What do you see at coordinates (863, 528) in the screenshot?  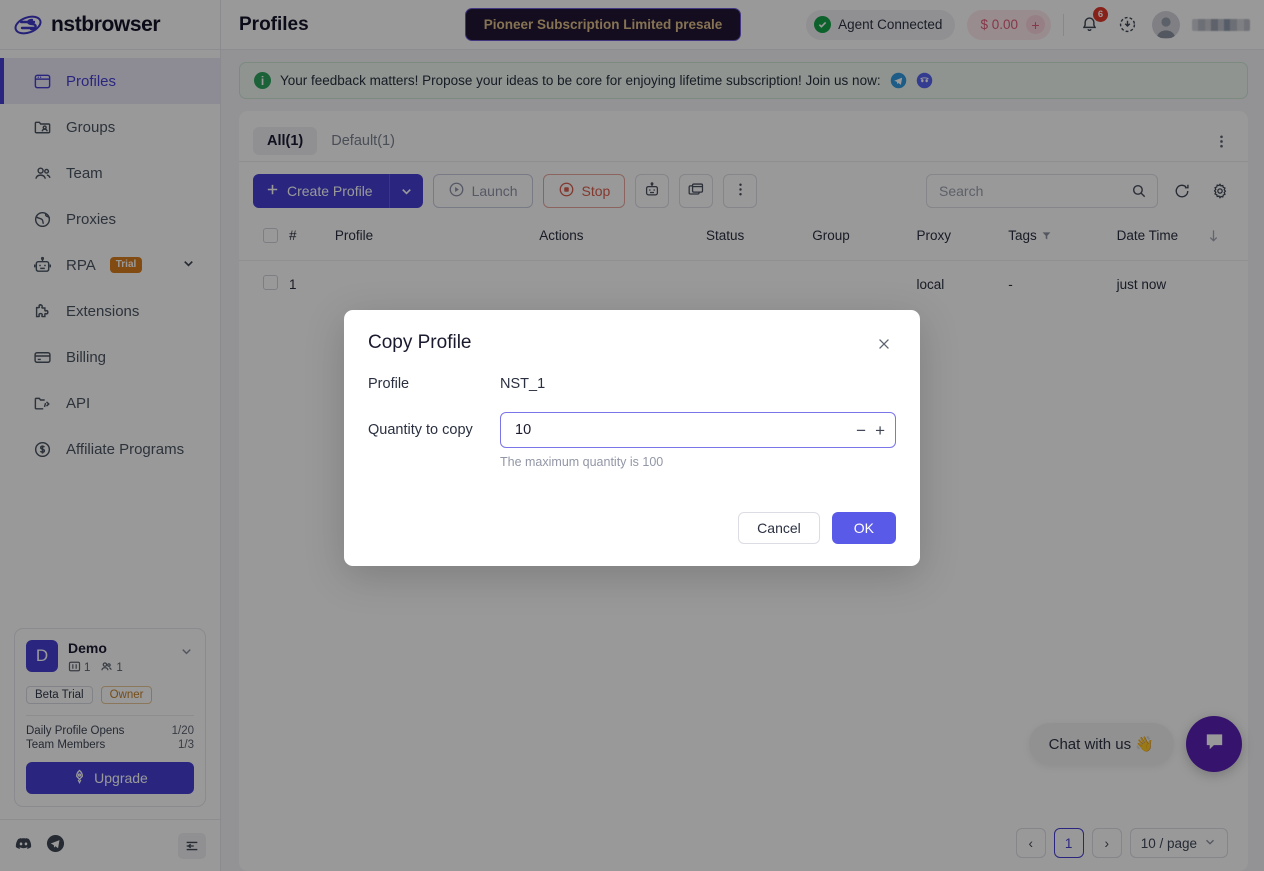 I see `ok-button: OK` at bounding box center [863, 528].